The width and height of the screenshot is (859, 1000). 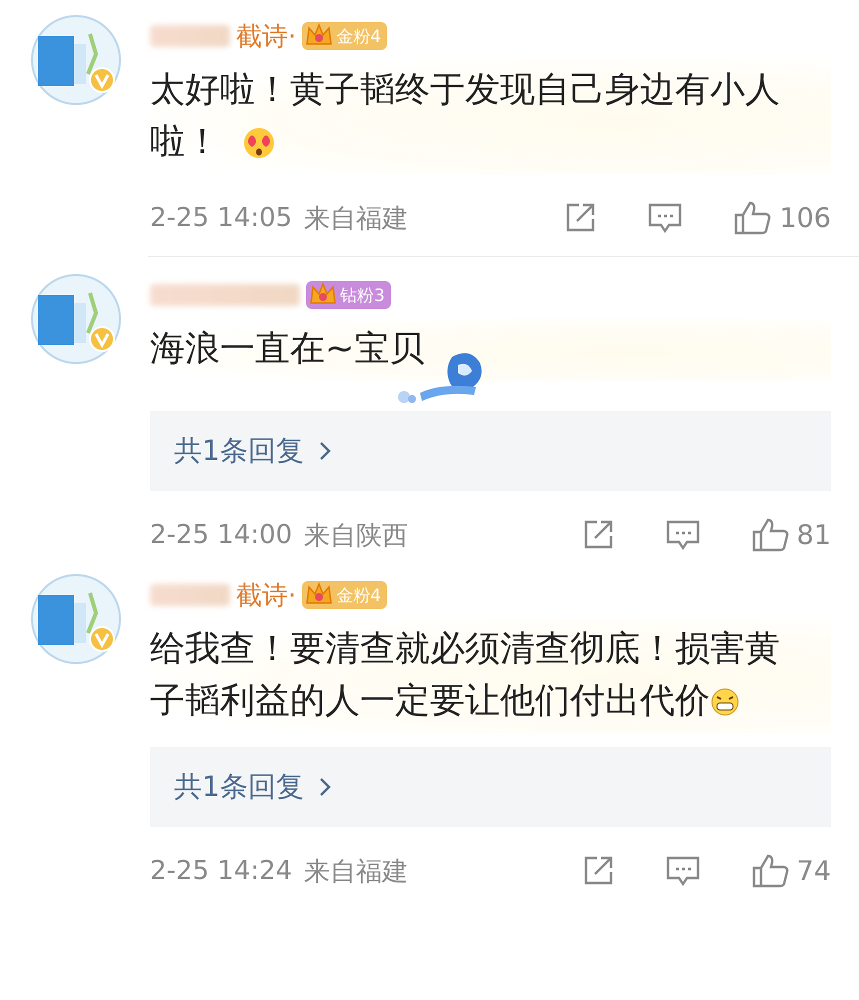 What do you see at coordinates (490, 675) in the screenshot?
I see `comment-text: 给我查！要清查就必须清查彻底！损害黄子韬利益的人一定要让他们付出代价` at bounding box center [490, 675].